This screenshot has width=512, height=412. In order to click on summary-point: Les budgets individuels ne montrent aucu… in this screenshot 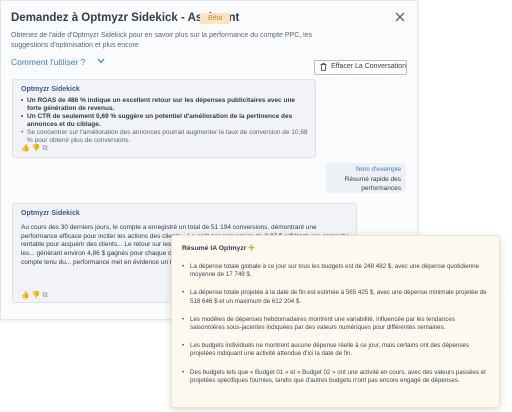, I will do `click(335, 350)`.